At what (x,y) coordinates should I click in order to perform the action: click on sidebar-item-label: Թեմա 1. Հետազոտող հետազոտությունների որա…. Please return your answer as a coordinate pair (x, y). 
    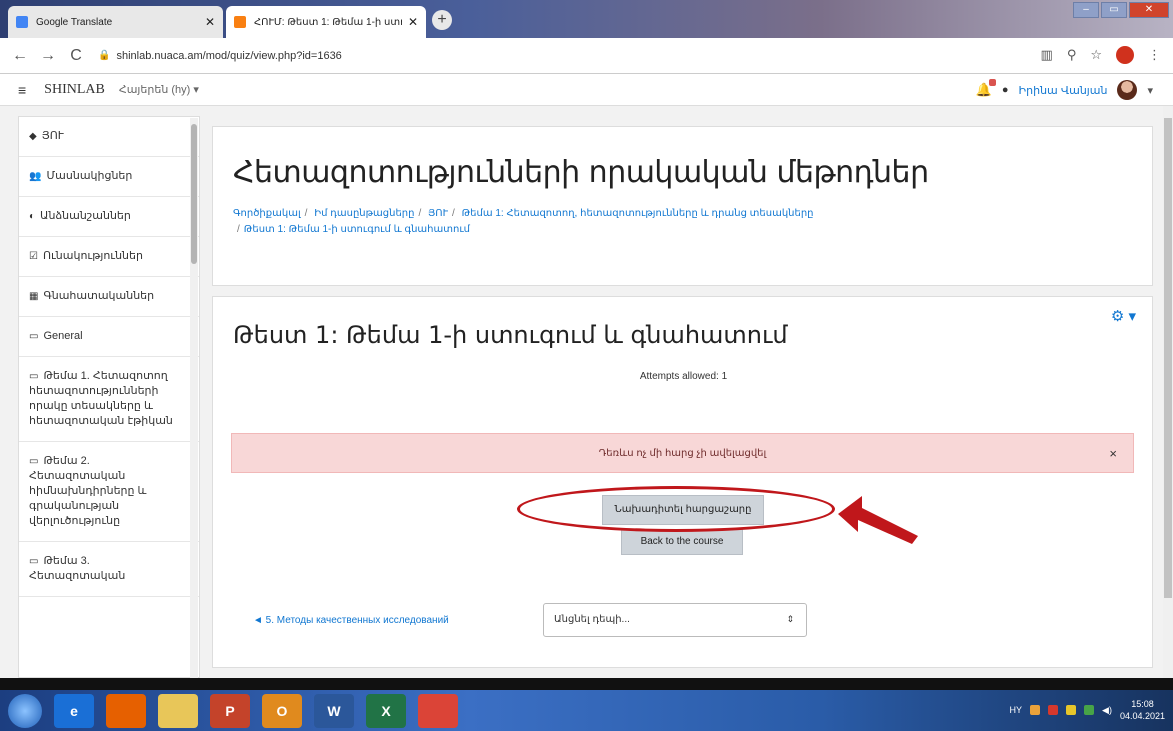
    Looking at the image, I should click on (101, 398).